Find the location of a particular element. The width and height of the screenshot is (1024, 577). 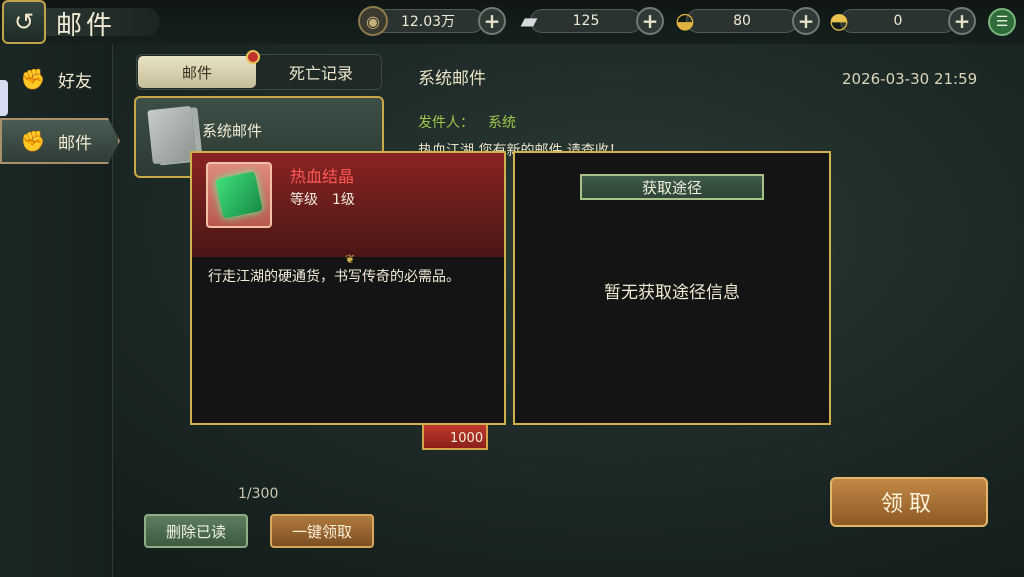

mail-date: 2026-03-30 21:59 is located at coordinates (910, 79).